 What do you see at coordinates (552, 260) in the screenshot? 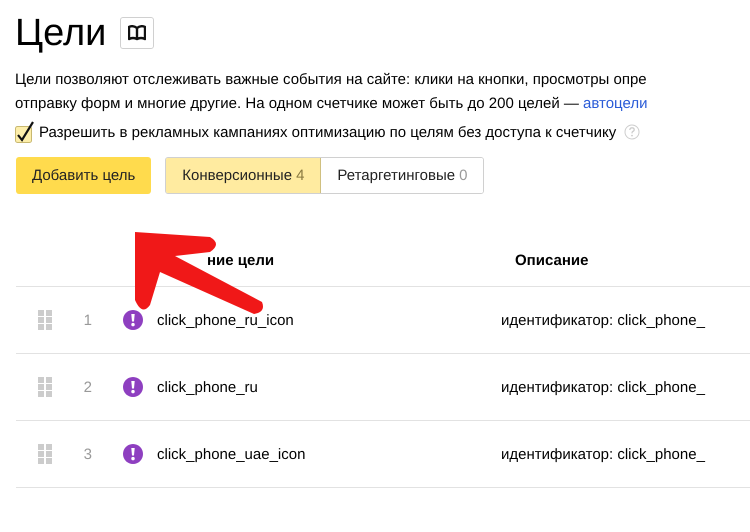
I see `column-header: Описание` at bounding box center [552, 260].